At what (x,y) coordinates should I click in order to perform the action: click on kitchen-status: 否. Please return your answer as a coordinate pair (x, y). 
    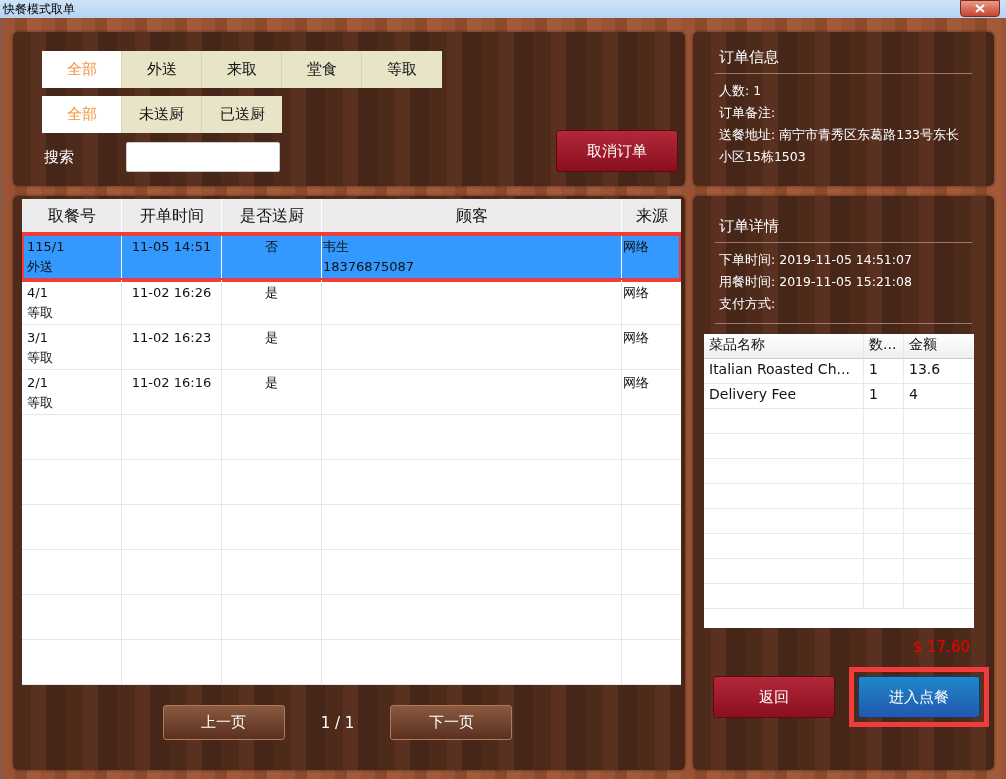
    Looking at the image, I should click on (271, 247).